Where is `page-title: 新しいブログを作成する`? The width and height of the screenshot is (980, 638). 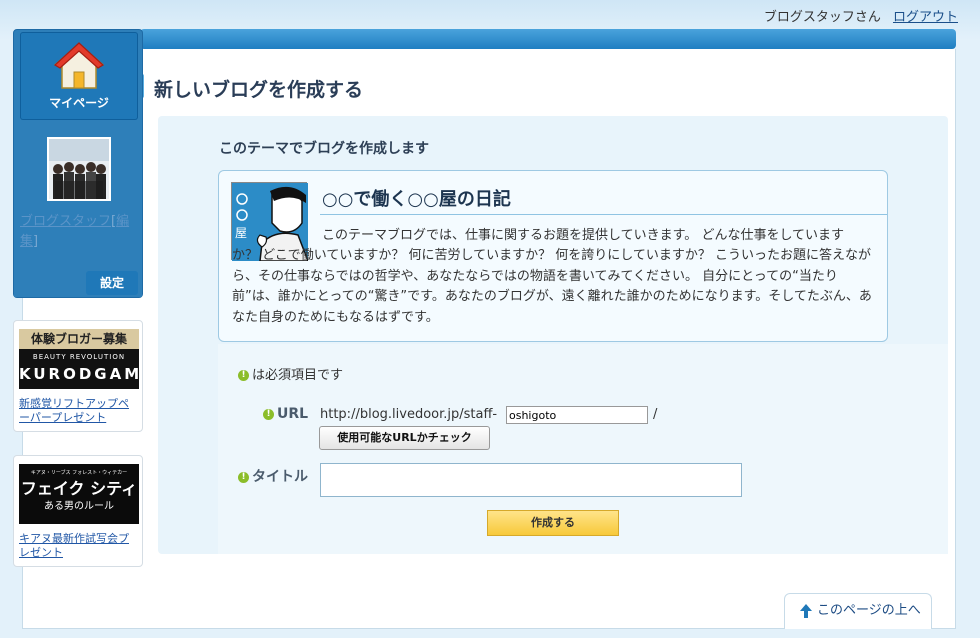
page-title: 新しいブログを作成する is located at coordinates (259, 90).